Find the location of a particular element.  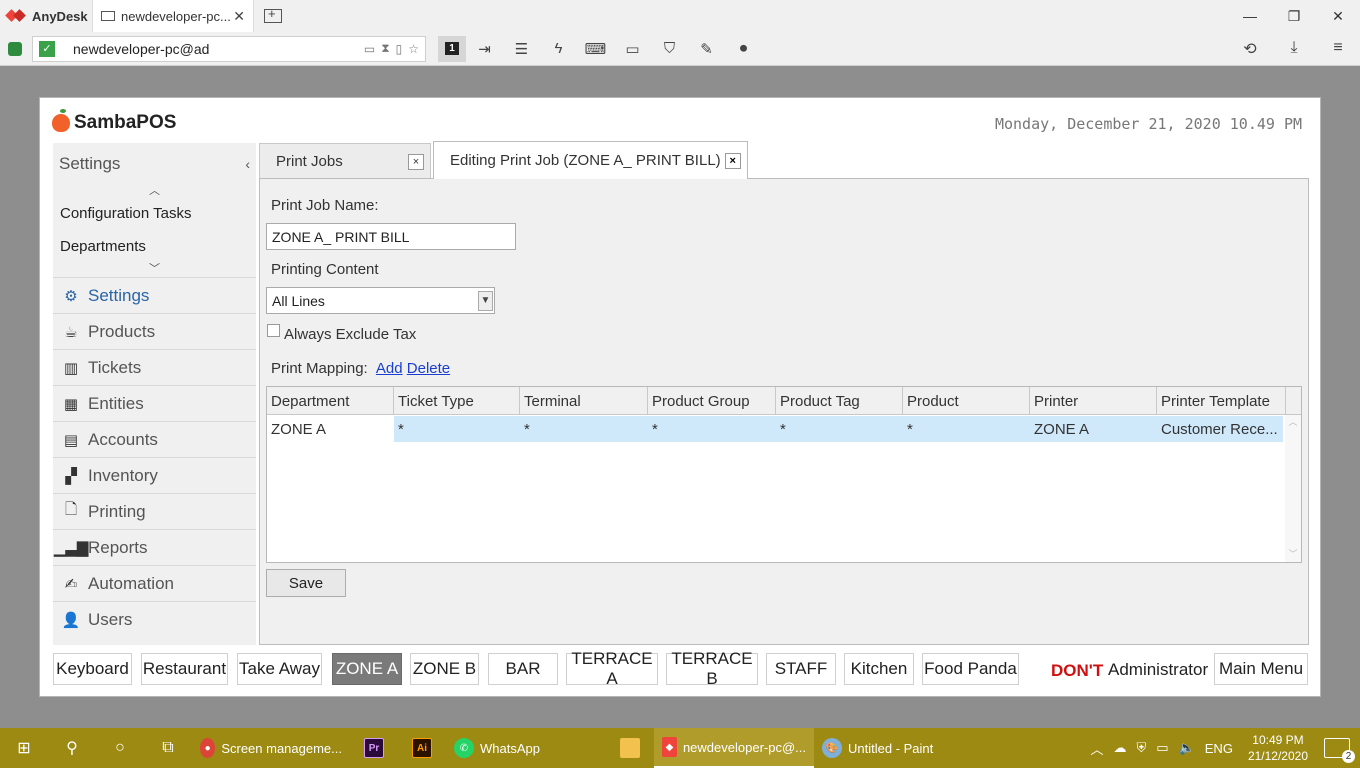

sidebar-item-products: ☕ Products is located at coordinates (154, 331).